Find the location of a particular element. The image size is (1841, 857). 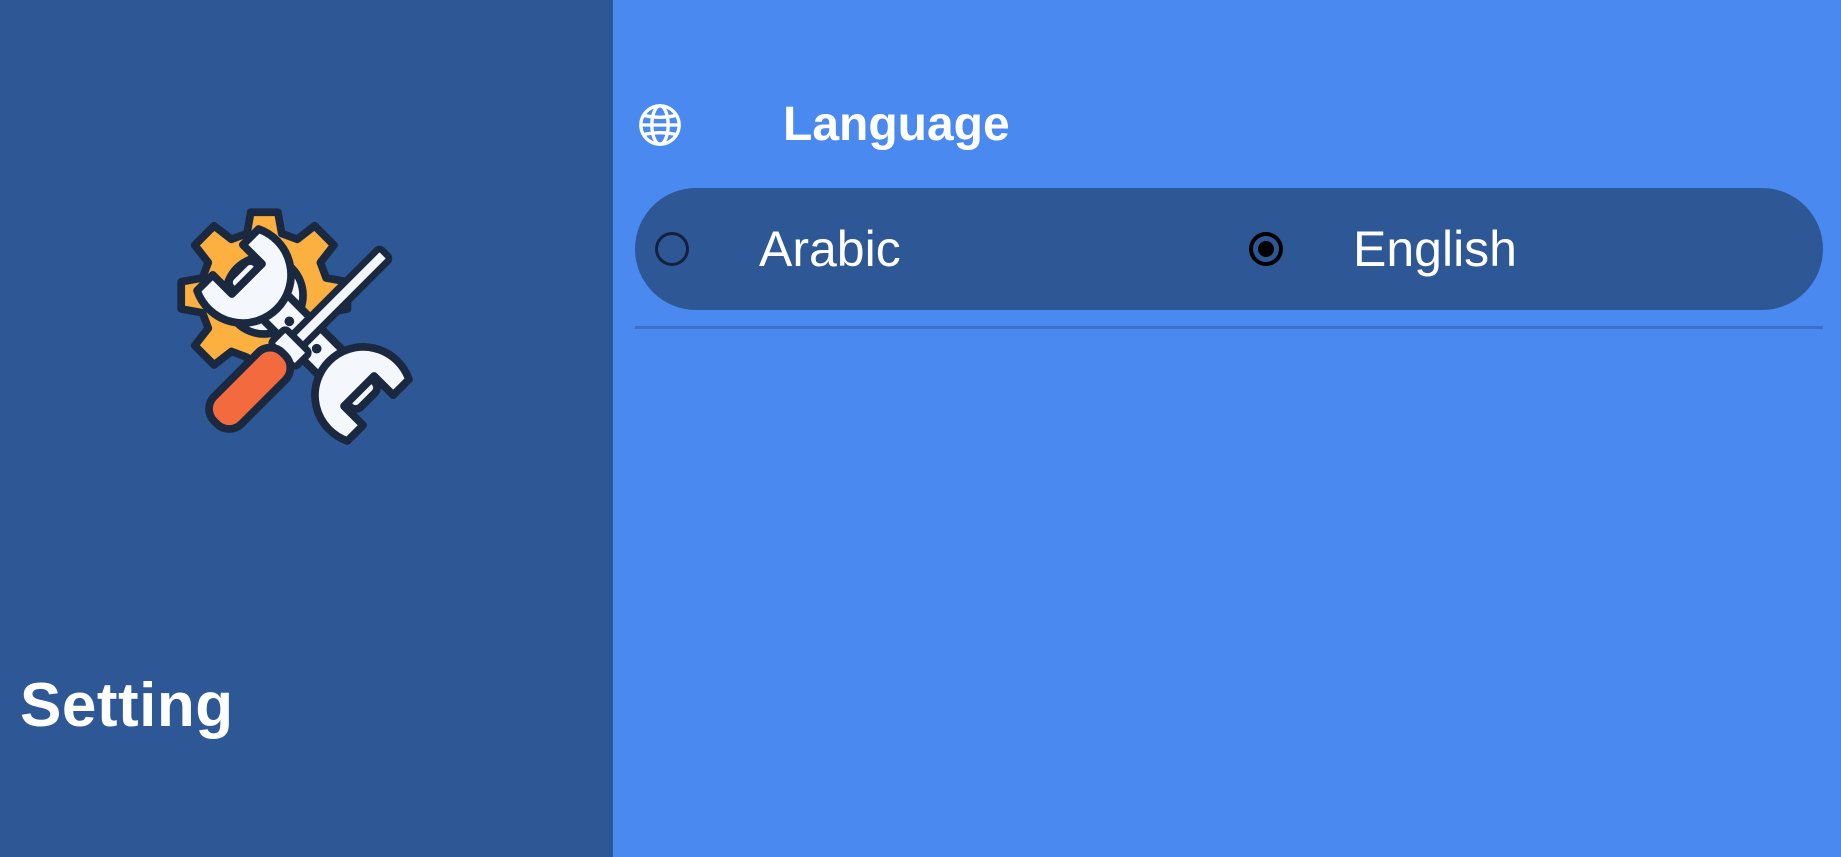

section-divider is located at coordinates (1229, 327).